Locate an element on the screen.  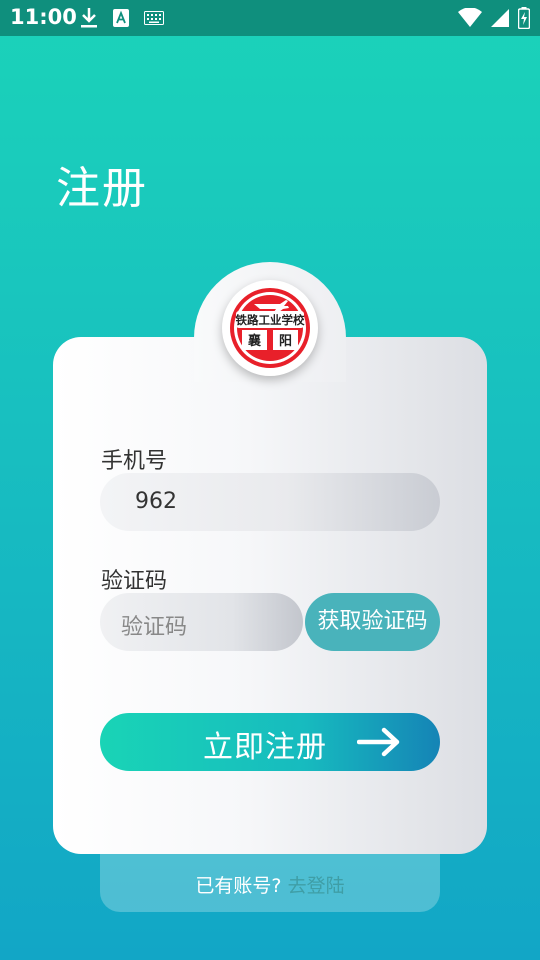
phone-input: 962 is located at coordinates (270, 502).